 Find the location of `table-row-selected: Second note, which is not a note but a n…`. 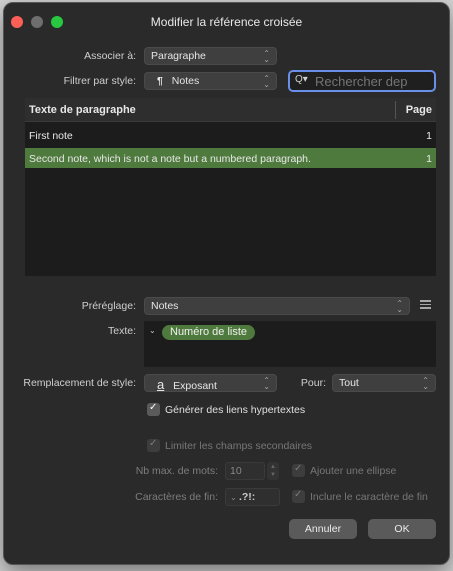

table-row-selected: Second note, which is not a note but a n… is located at coordinates (230, 158).